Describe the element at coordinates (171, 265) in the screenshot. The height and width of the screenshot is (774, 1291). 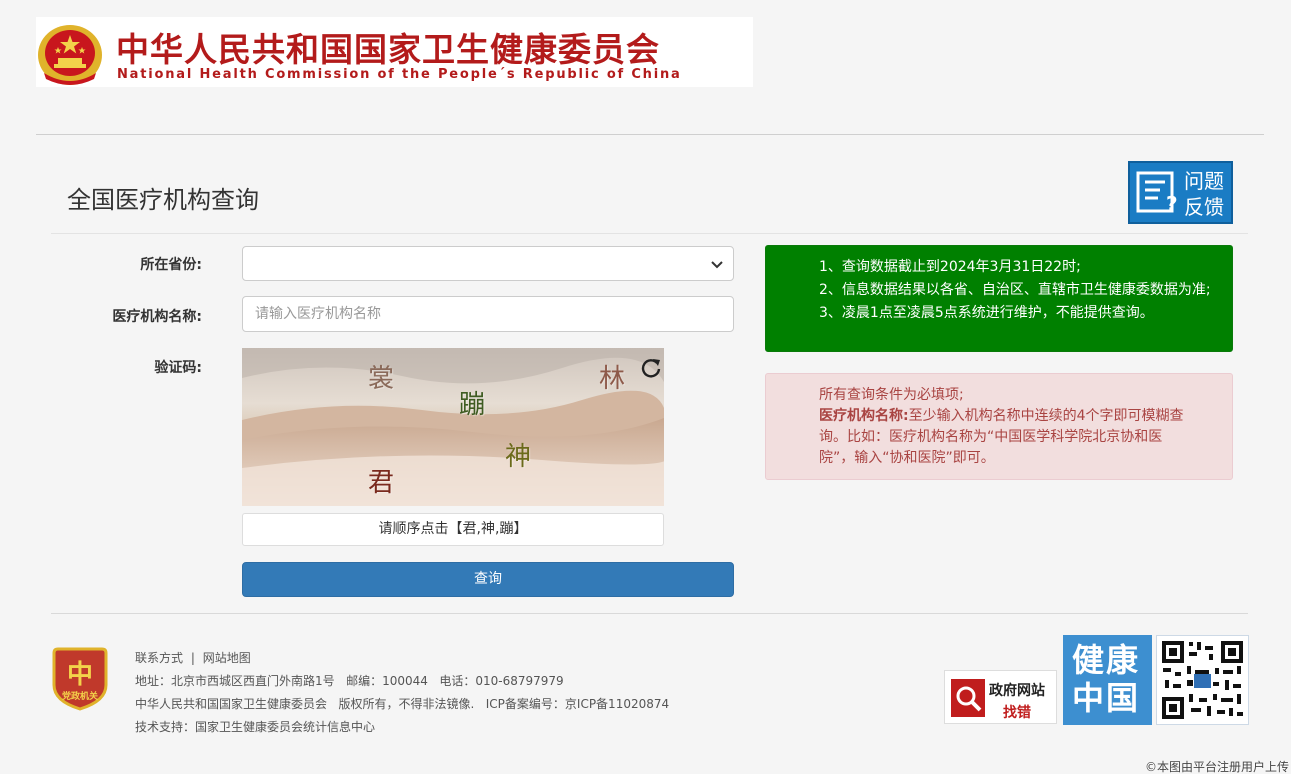
I see `province-label: 所在省份:` at that location.